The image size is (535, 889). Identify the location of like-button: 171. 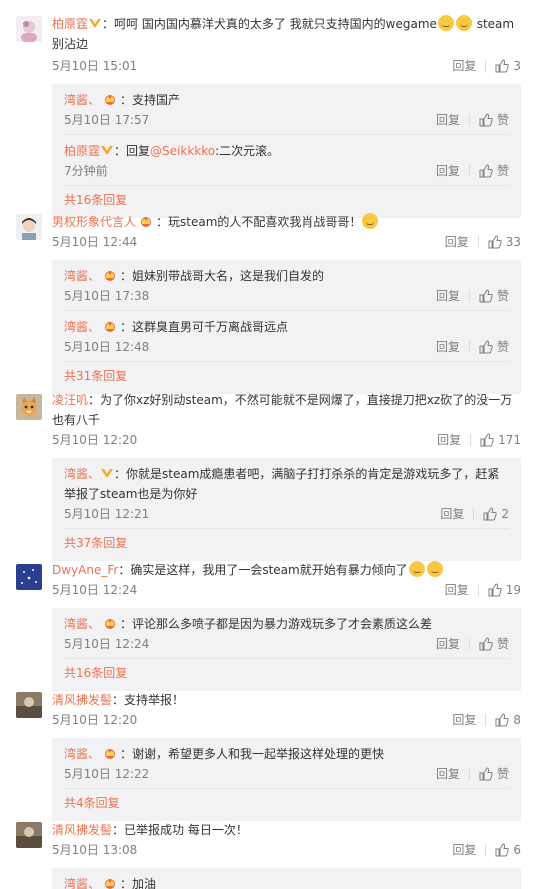
(500, 440).